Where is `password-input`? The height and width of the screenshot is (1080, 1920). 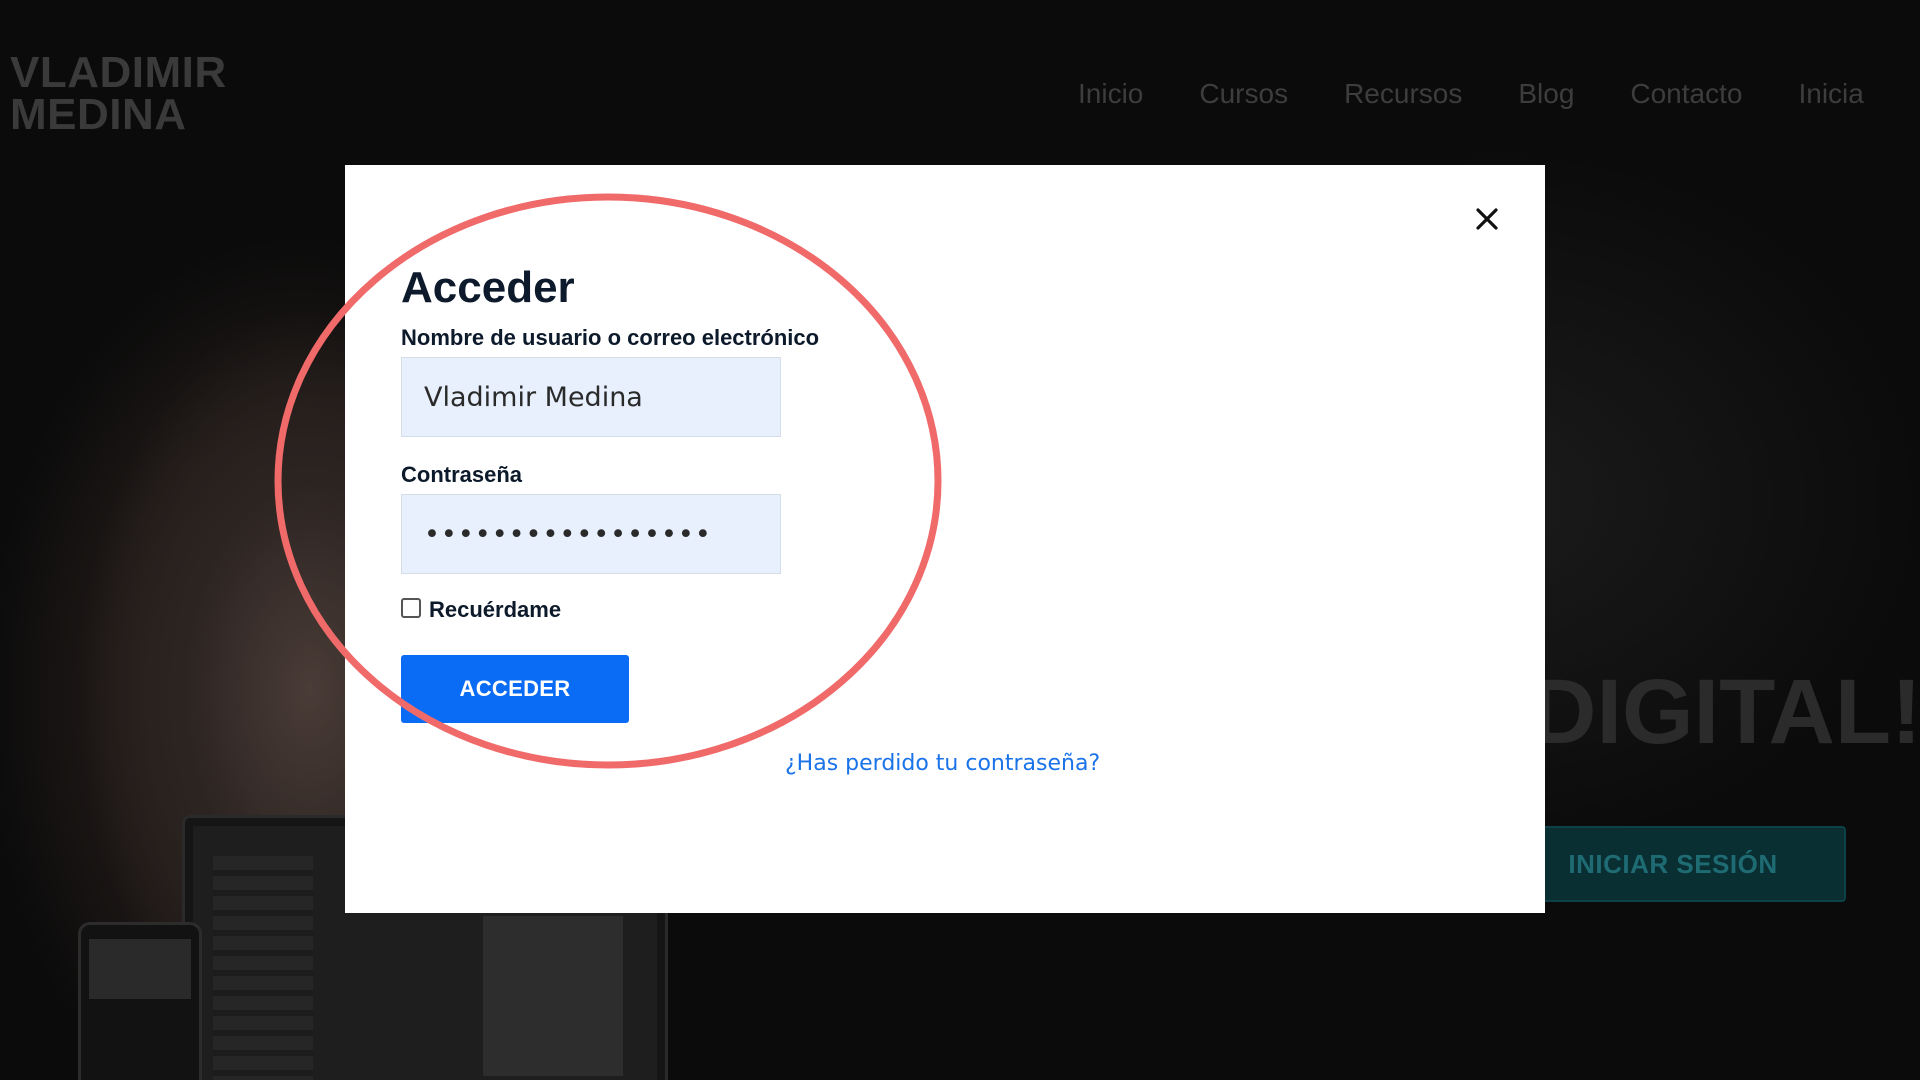 password-input is located at coordinates (591, 534).